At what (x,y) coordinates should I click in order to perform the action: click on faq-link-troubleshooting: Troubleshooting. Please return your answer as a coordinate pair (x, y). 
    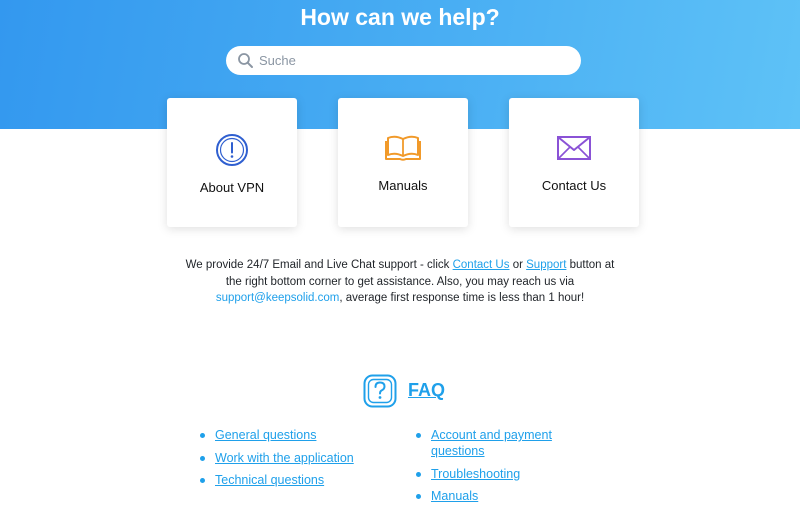
    Looking at the image, I should click on (475, 474).